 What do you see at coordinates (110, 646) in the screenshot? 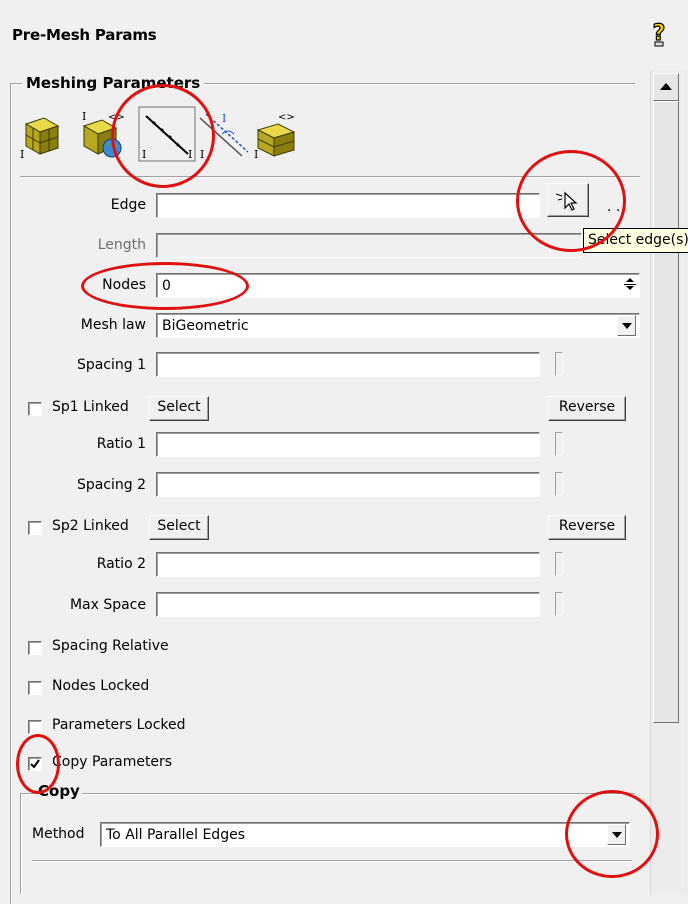
I see `spacing-relative-label: Spacing Relative` at bounding box center [110, 646].